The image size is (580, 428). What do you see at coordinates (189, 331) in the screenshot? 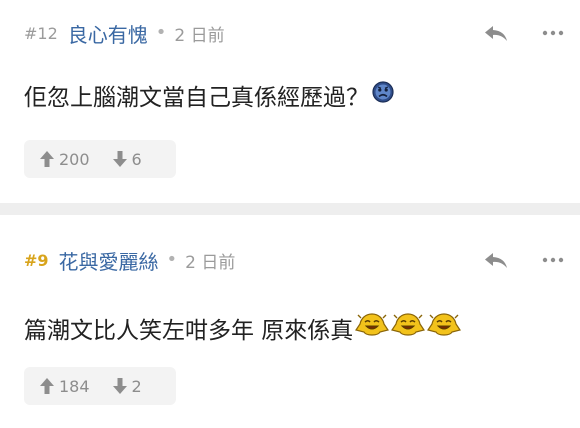
I see `comment-text: 篇潮文比人笑左咁多年 原來係真` at bounding box center [189, 331].